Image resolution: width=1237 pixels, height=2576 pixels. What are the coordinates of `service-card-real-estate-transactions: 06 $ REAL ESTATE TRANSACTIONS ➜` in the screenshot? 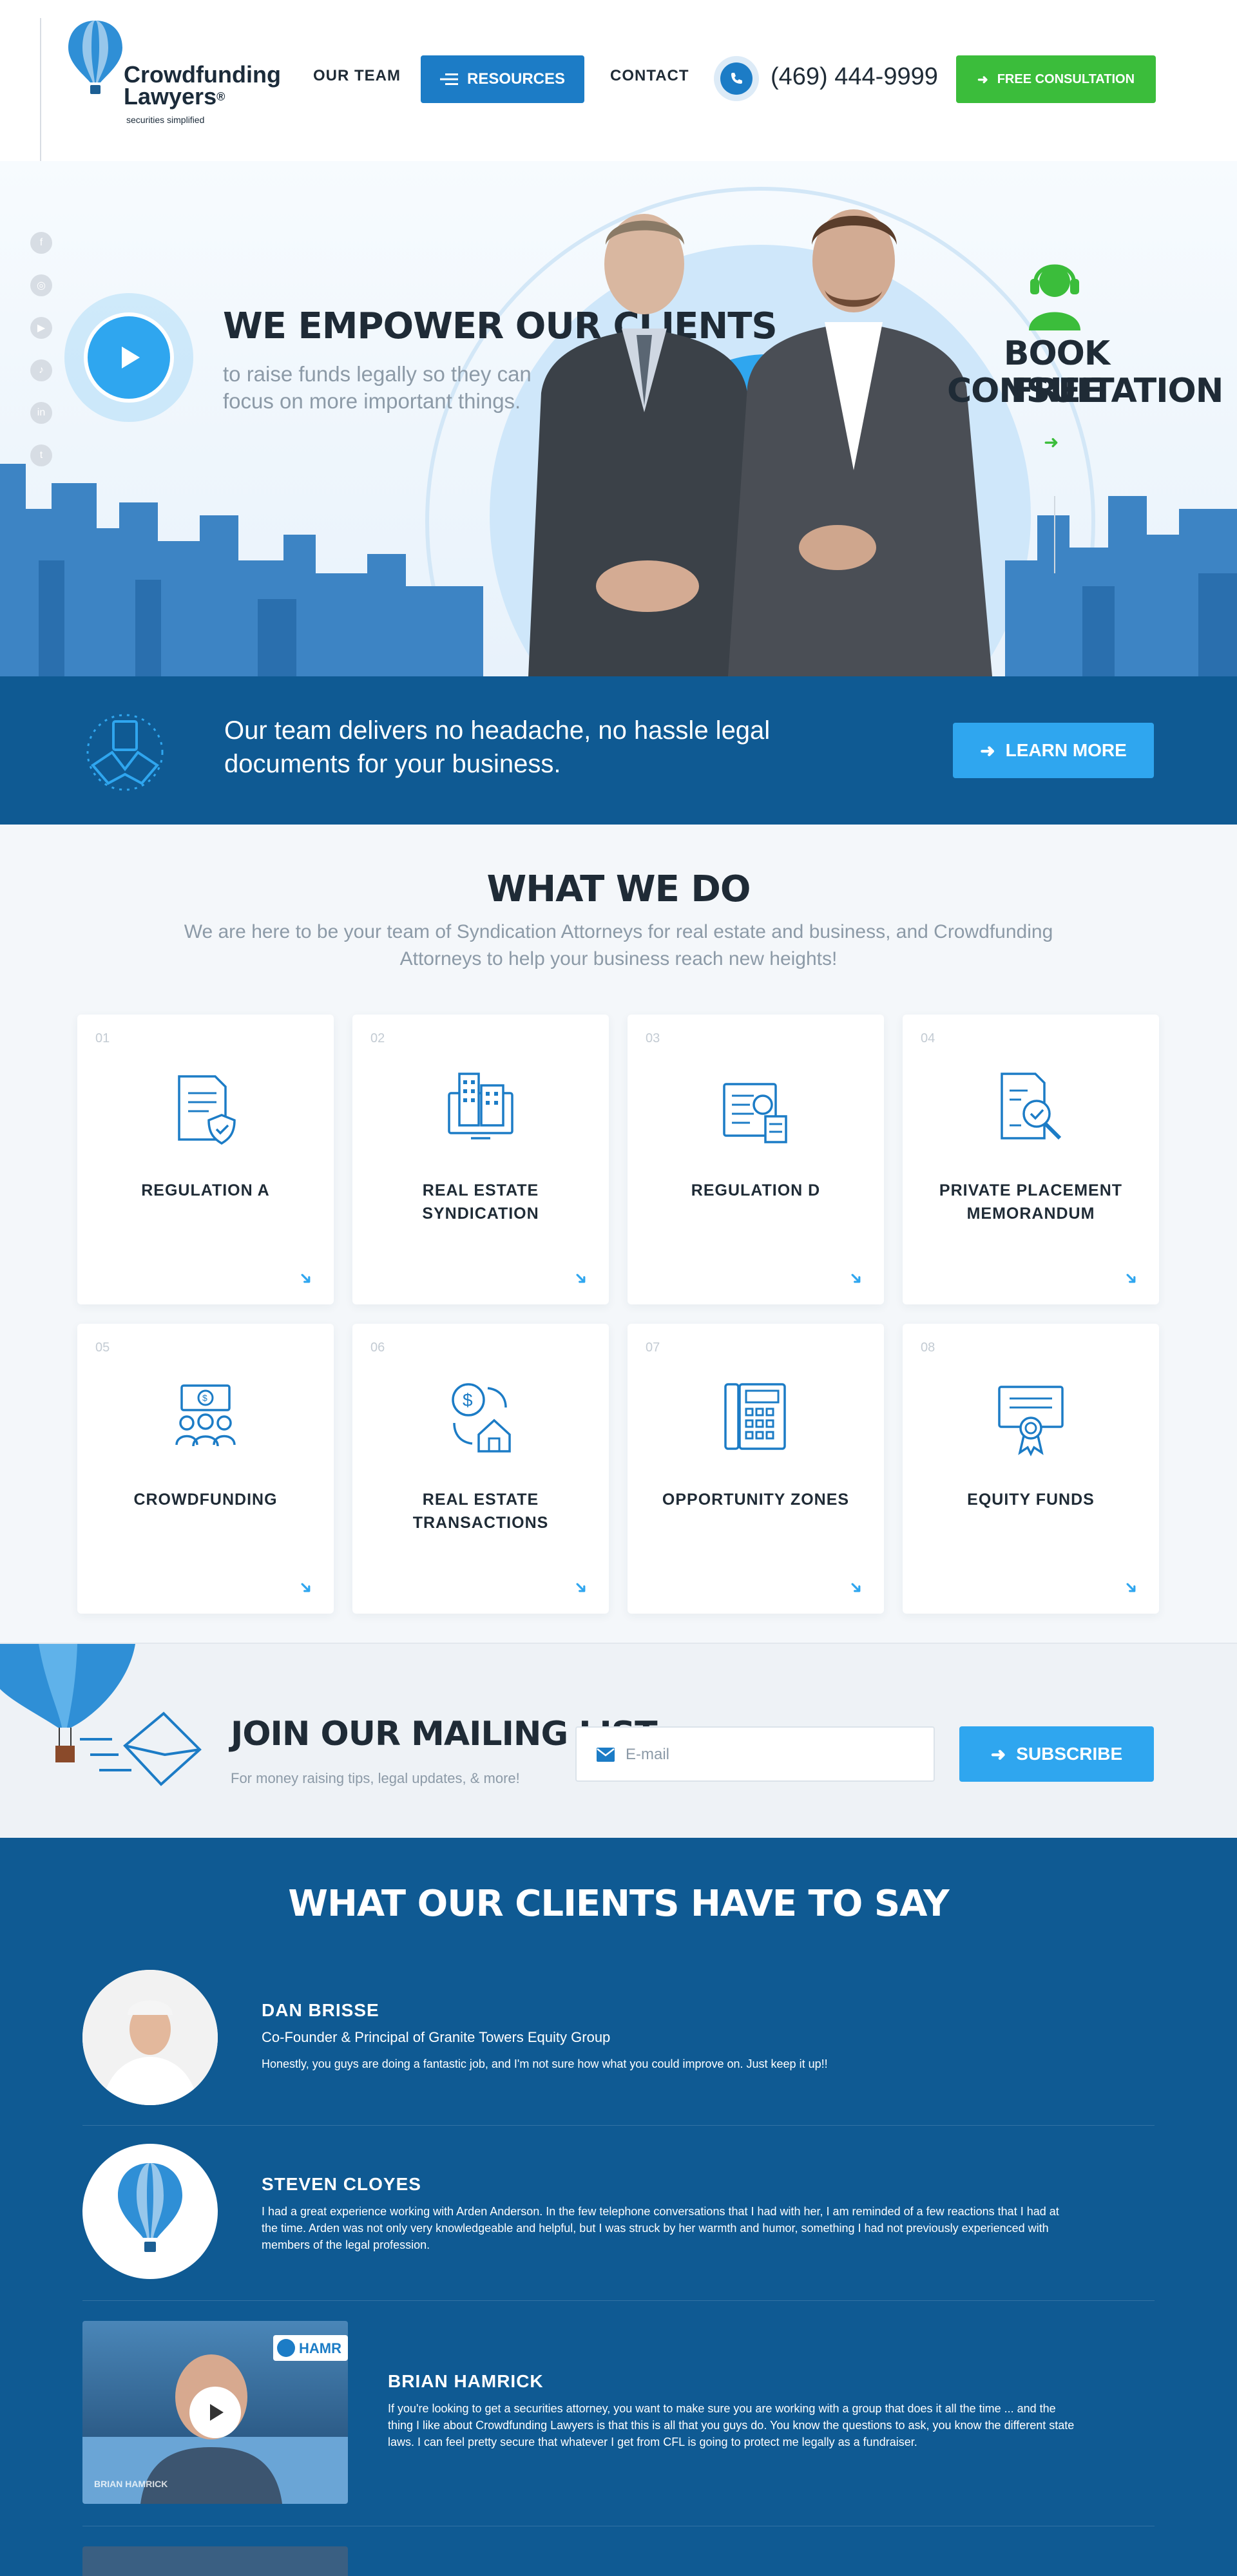 It's located at (480, 1469).